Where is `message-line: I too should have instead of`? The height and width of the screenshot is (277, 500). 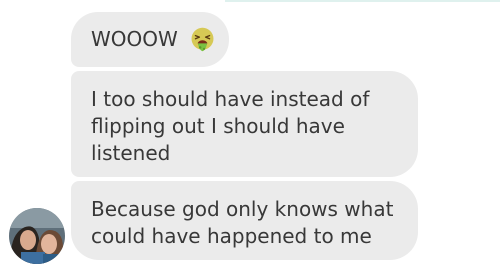
message-line: I too should have instead of is located at coordinates (230, 99).